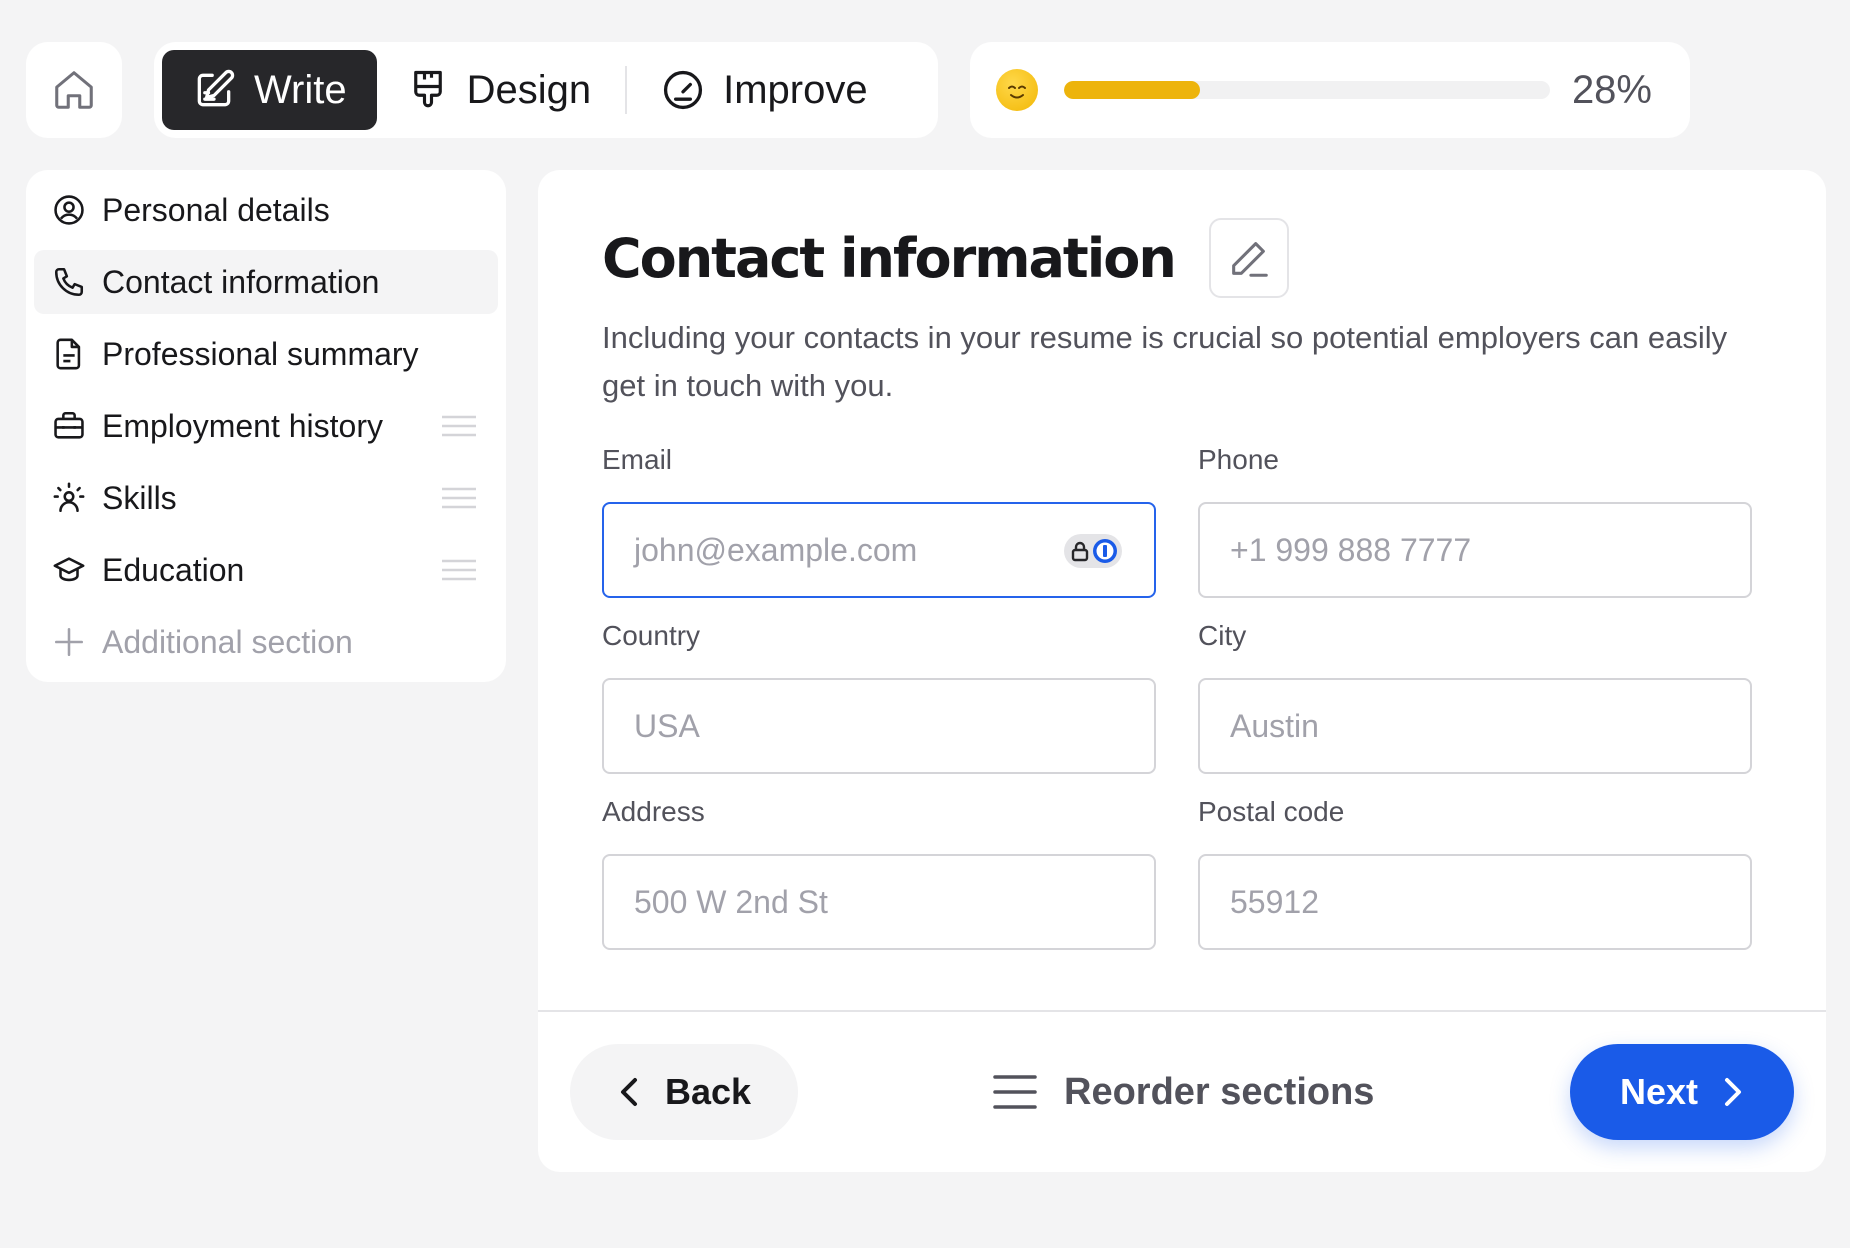  I want to click on tab-design-label: Design, so click(529, 89).